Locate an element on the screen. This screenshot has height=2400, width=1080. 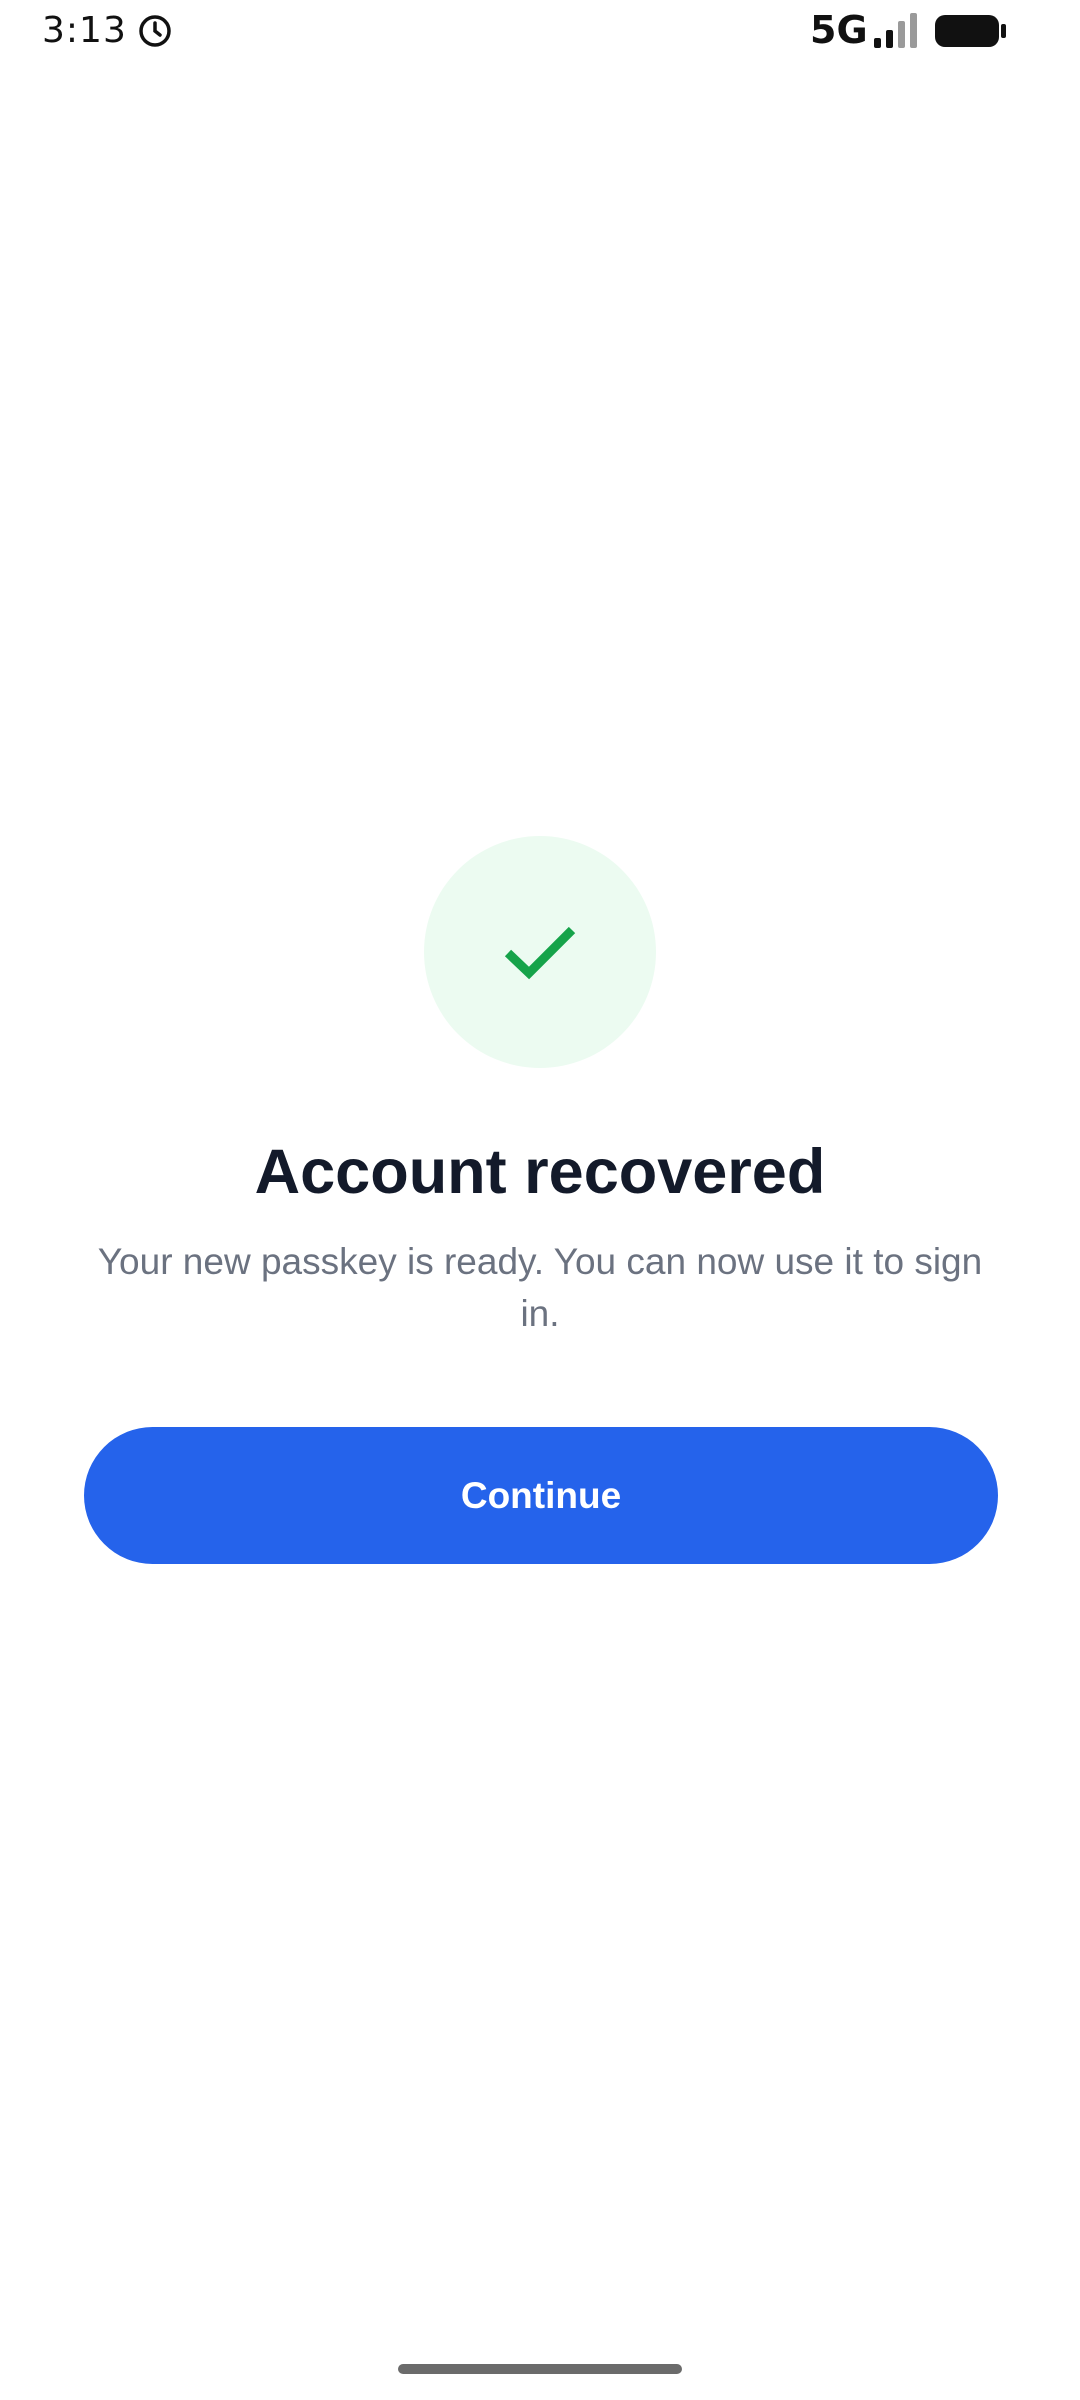
success-badge is located at coordinates (540, 952).